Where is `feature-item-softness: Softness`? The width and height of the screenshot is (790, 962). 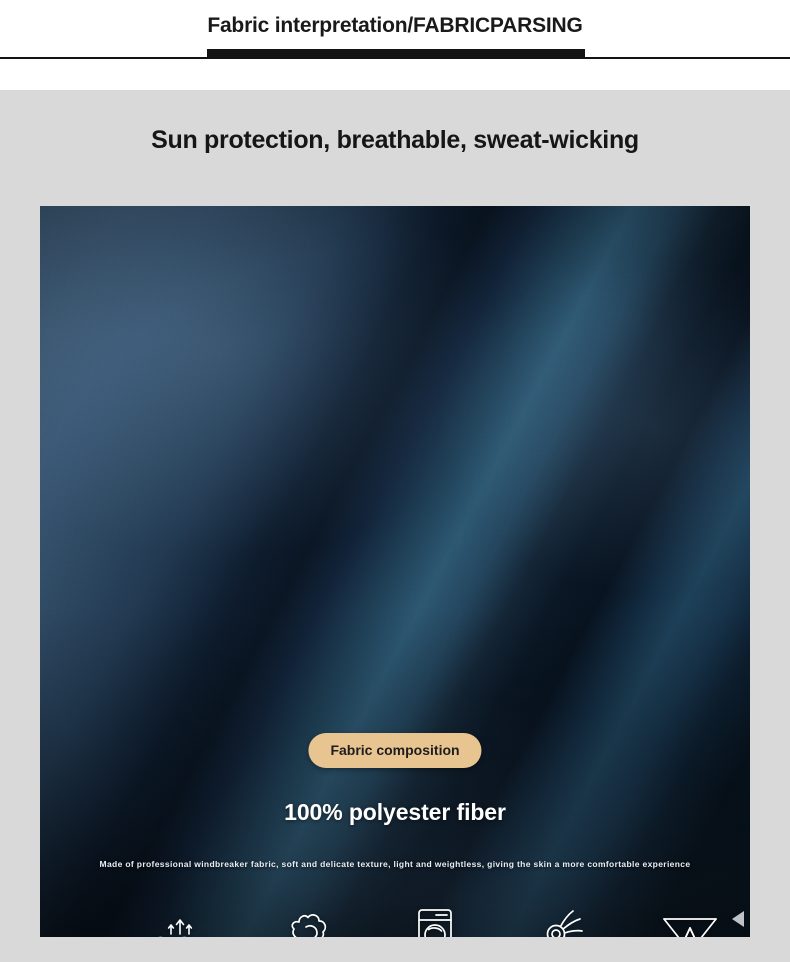
feature-item-softness: Softness is located at coordinates (308, 920).